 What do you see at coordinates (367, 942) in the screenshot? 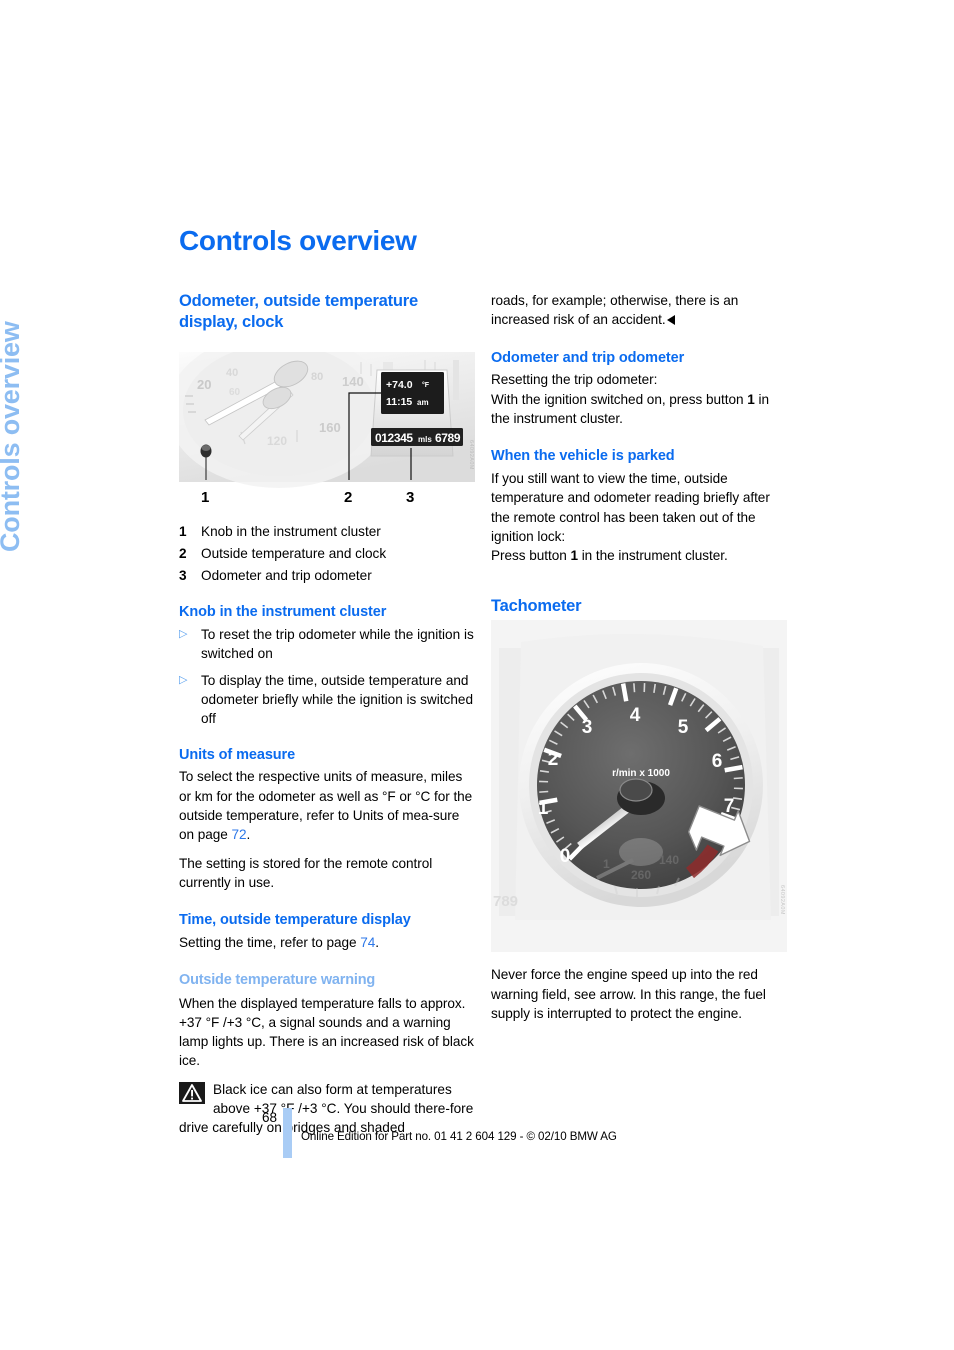
I see `page-reference-74: 74` at bounding box center [367, 942].